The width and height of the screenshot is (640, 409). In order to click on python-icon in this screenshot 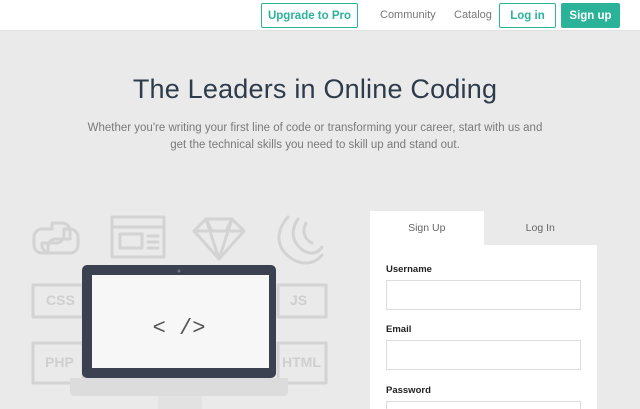, I will do `click(56, 238)`.